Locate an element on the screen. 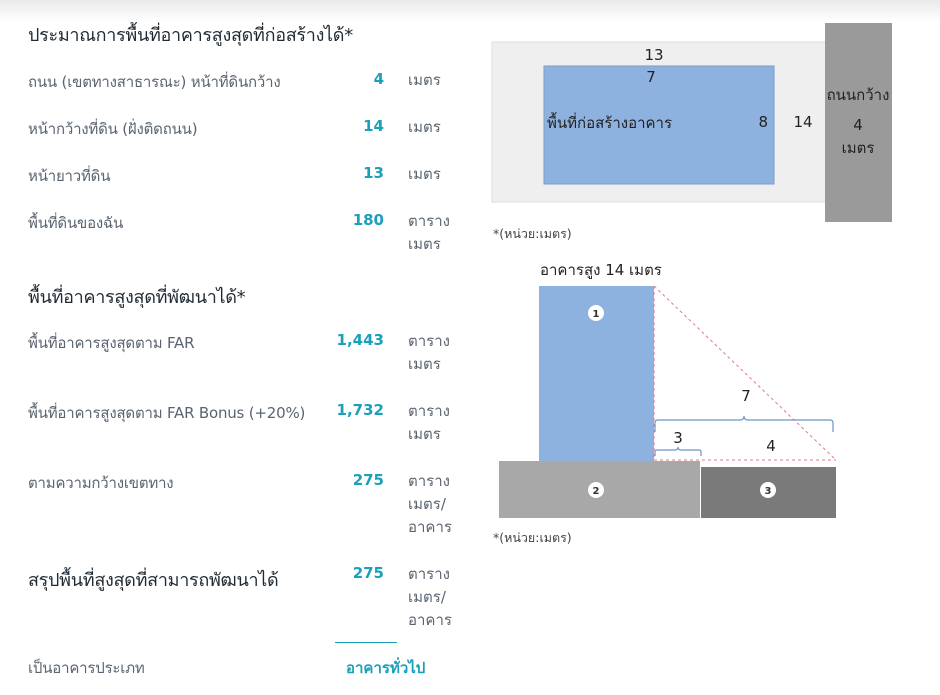 This screenshot has height=695, width=940. unit-road-width: เมตร is located at coordinates (424, 80).